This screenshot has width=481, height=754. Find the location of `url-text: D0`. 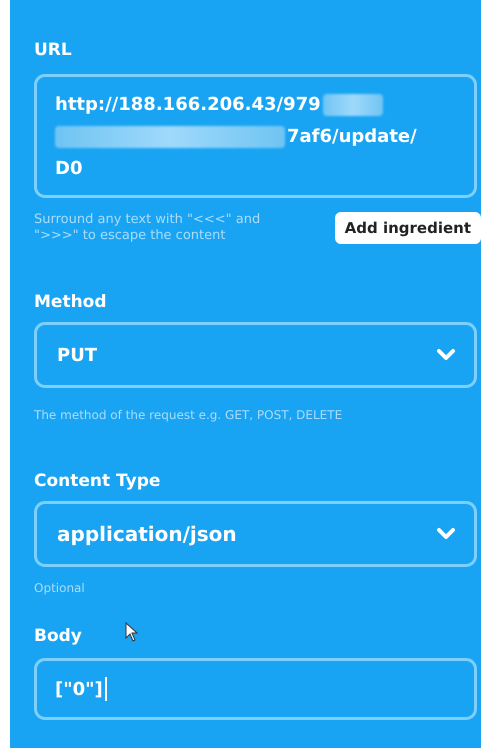

url-text: D0 is located at coordinates (68, 169).